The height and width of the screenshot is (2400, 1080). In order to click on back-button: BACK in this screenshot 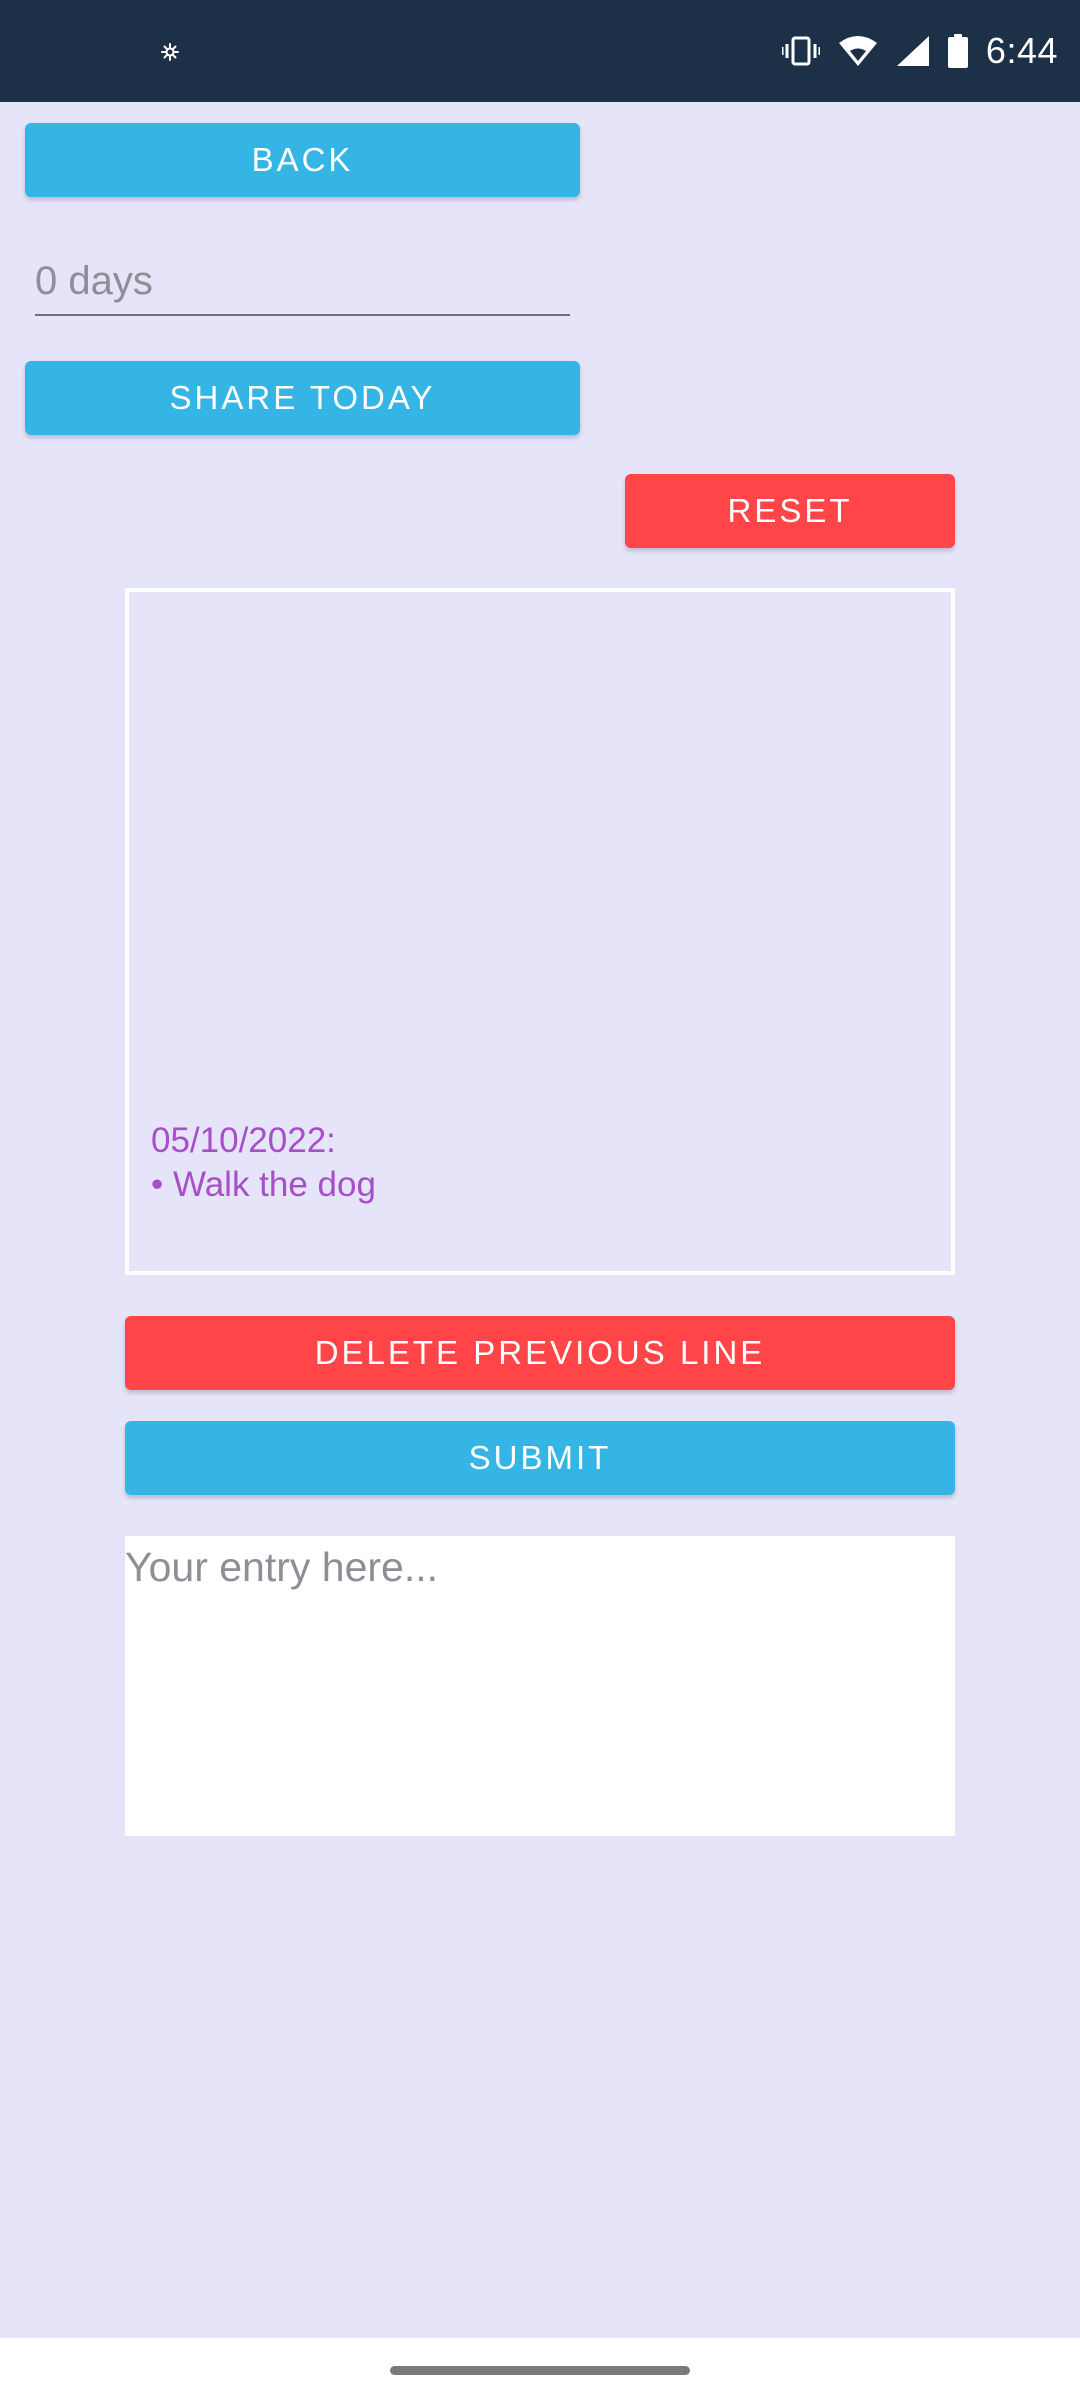, I will do `click(302, 160)`.